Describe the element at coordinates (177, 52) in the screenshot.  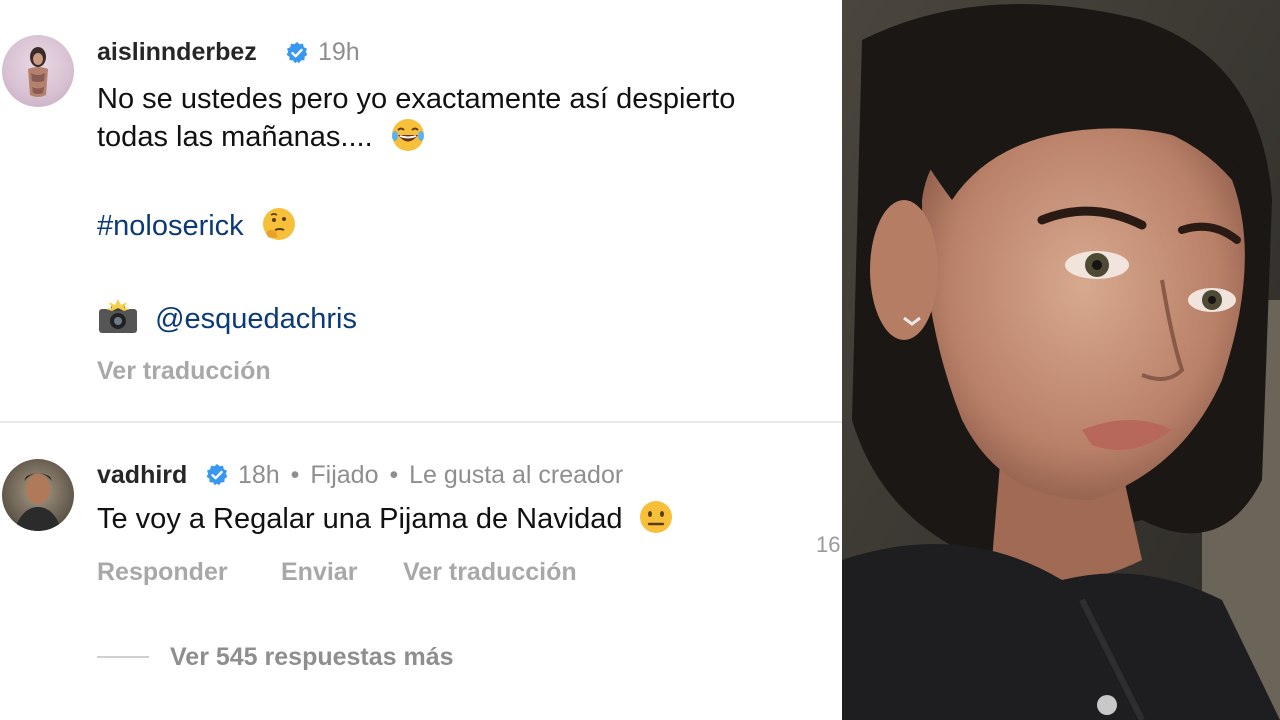
I see `post-username: aislinnderbez` at that location.